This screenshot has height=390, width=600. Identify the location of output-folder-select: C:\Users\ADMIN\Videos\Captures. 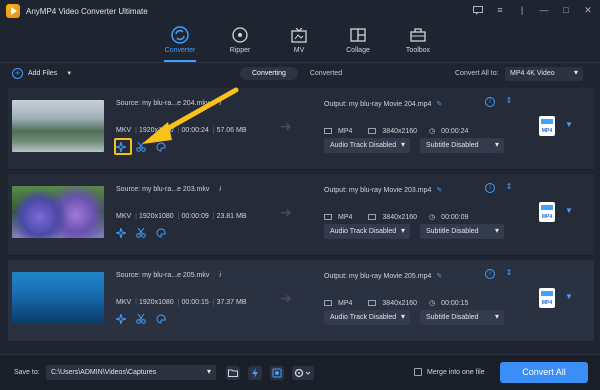
(131, 372).